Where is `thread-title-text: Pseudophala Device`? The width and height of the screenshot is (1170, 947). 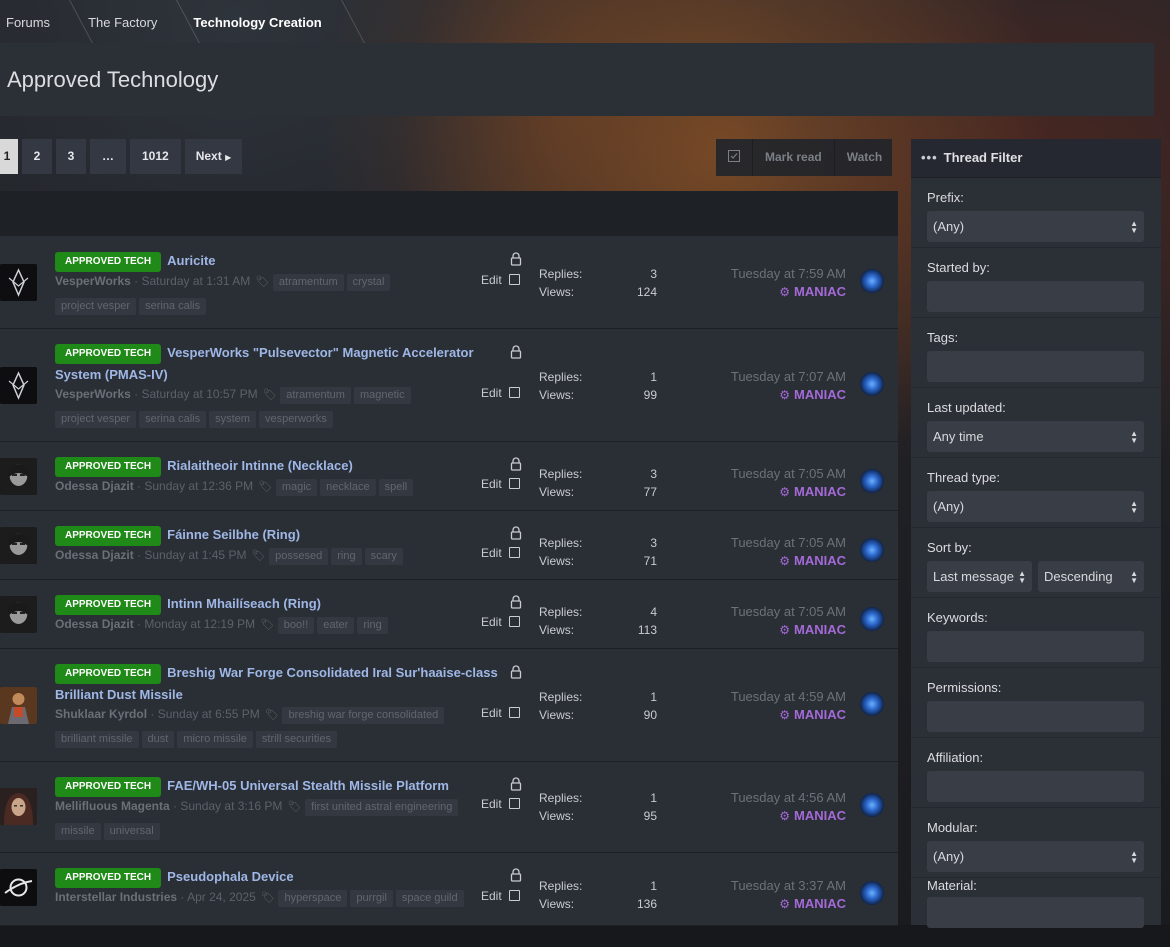
thread-title-text: Pseudophala Device is located at coordinates (230, 876).